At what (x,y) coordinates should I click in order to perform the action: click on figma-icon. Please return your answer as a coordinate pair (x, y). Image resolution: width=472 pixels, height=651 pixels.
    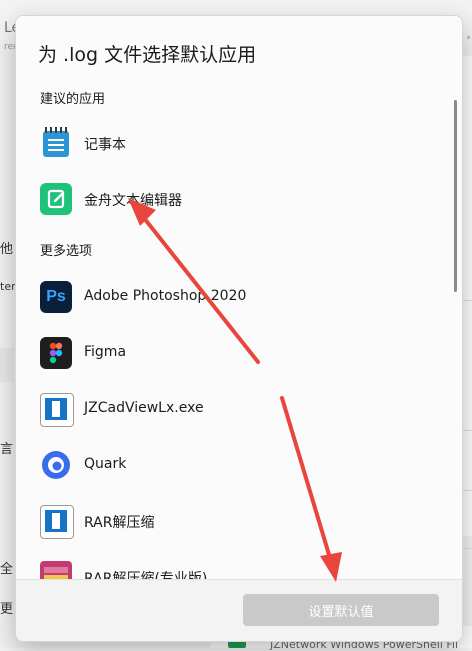
    Looking at the image, I should click on (56, 353).